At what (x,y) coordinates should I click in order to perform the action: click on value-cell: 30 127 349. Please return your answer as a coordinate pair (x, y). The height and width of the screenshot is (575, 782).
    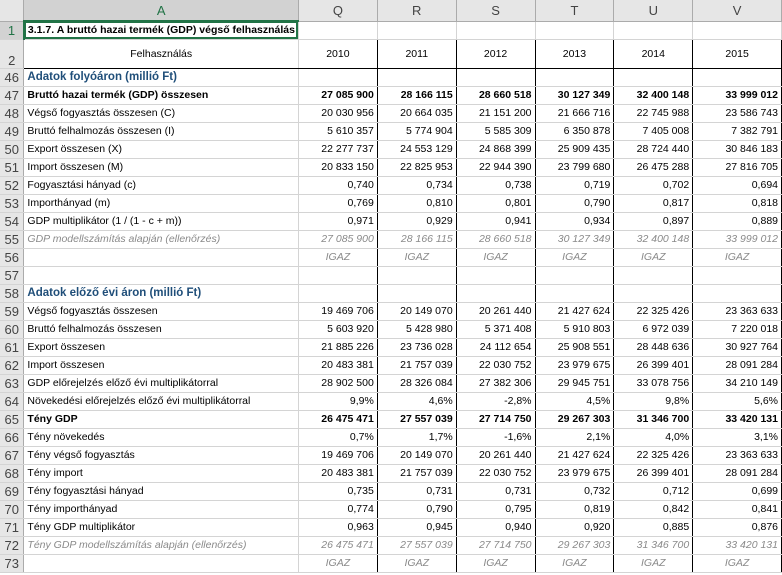
    Looking at the image, I should click on (575, 95).